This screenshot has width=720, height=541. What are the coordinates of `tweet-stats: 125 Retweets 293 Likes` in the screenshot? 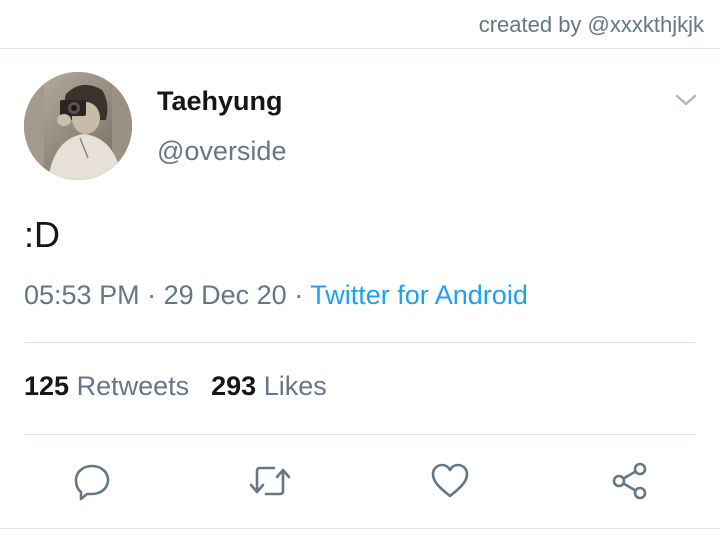 It's located at (175, 386).